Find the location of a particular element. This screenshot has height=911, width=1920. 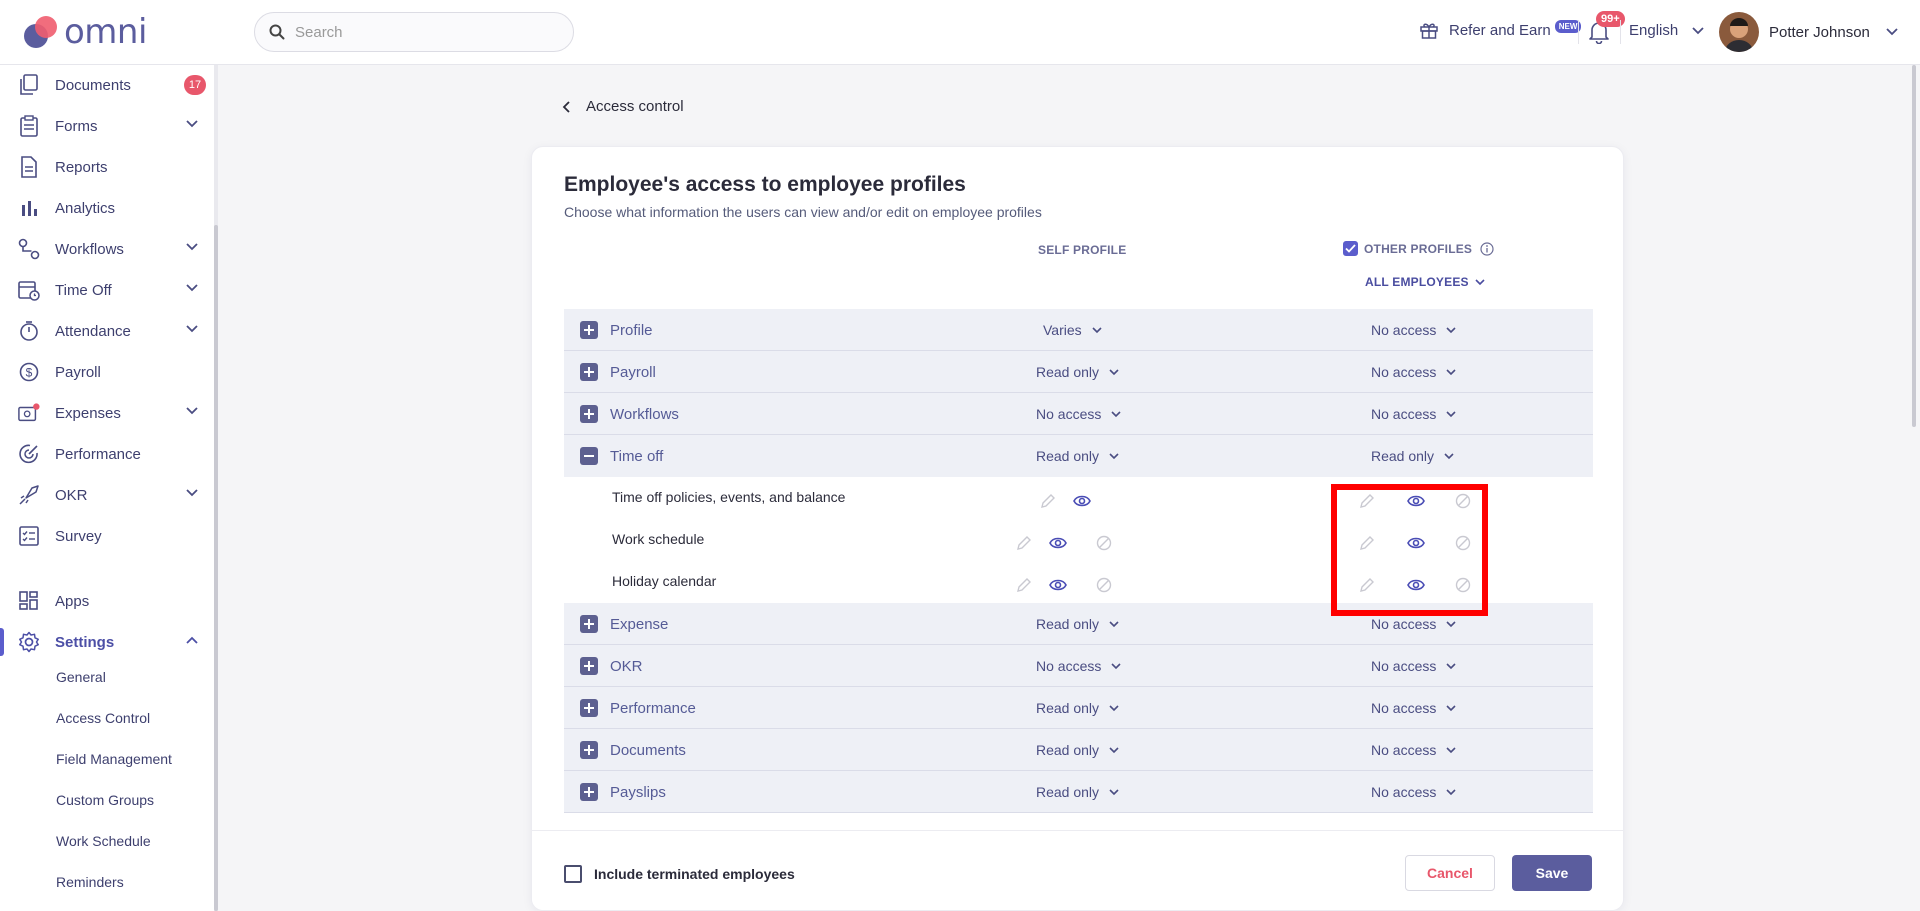

sidebar-scrollbar is located at coordinates (216, 488).